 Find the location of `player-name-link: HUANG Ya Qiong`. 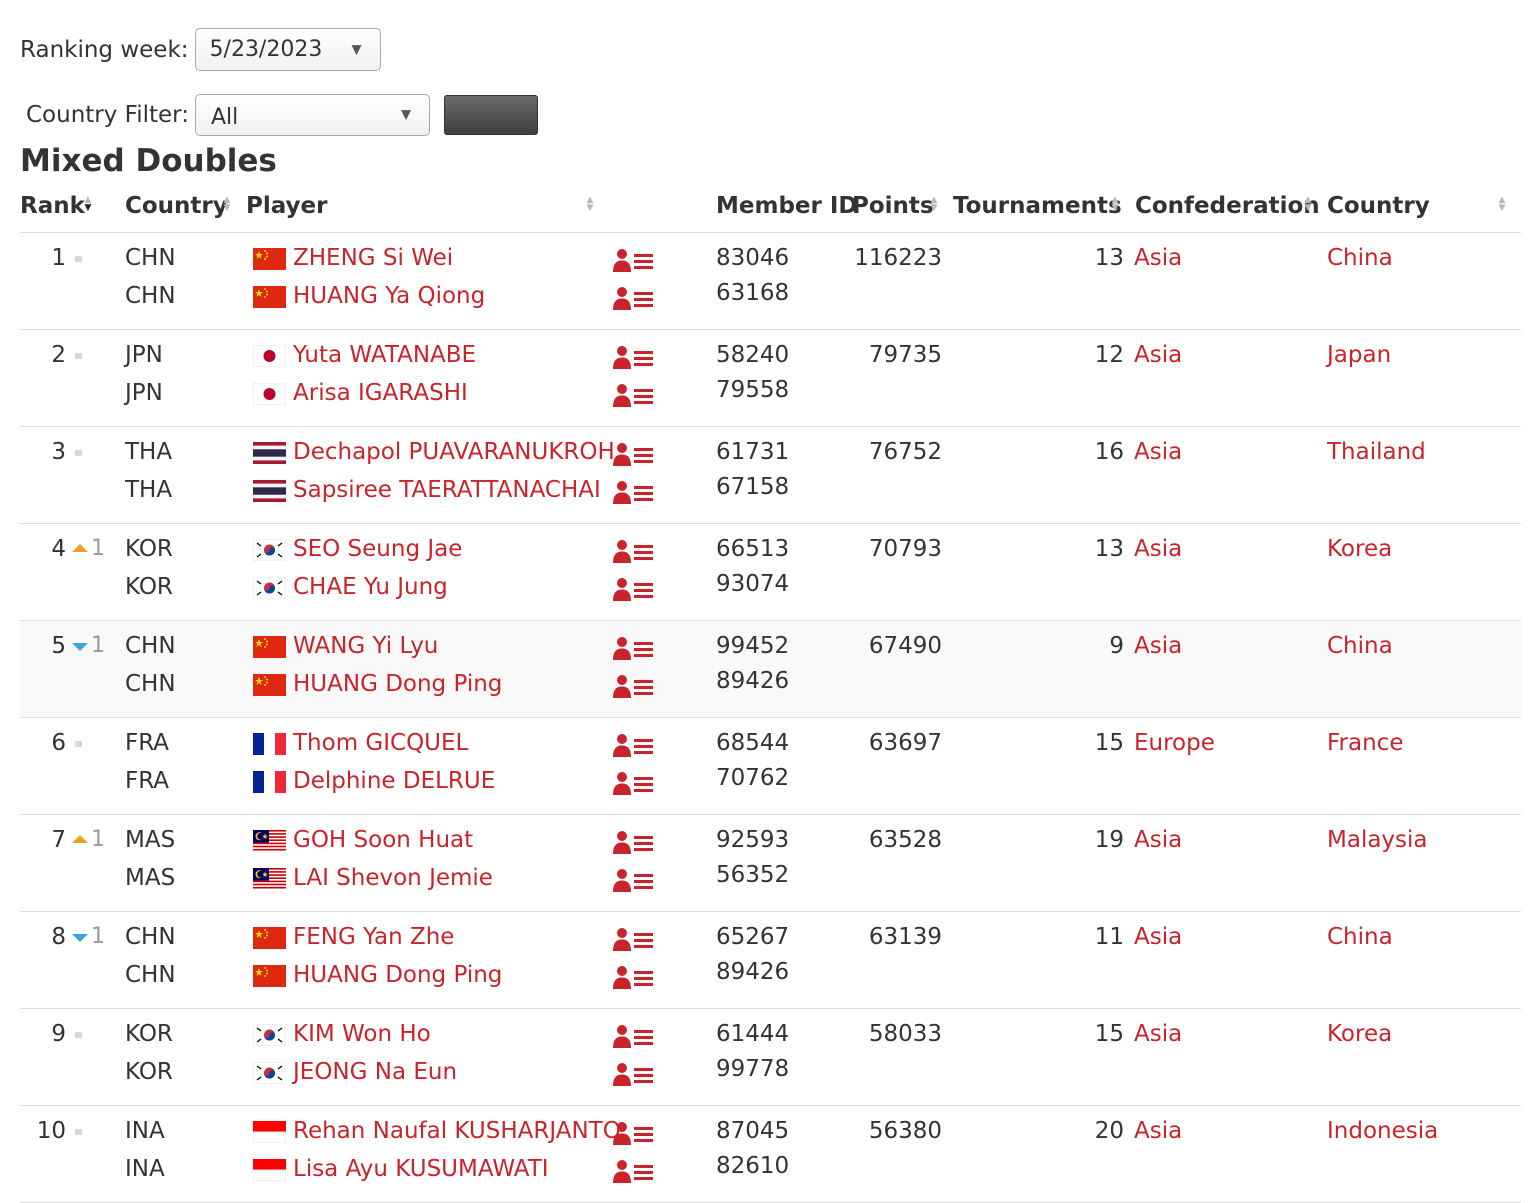

player-name-link: HUANG Ya Qiong is located at coordinates (389, 296).